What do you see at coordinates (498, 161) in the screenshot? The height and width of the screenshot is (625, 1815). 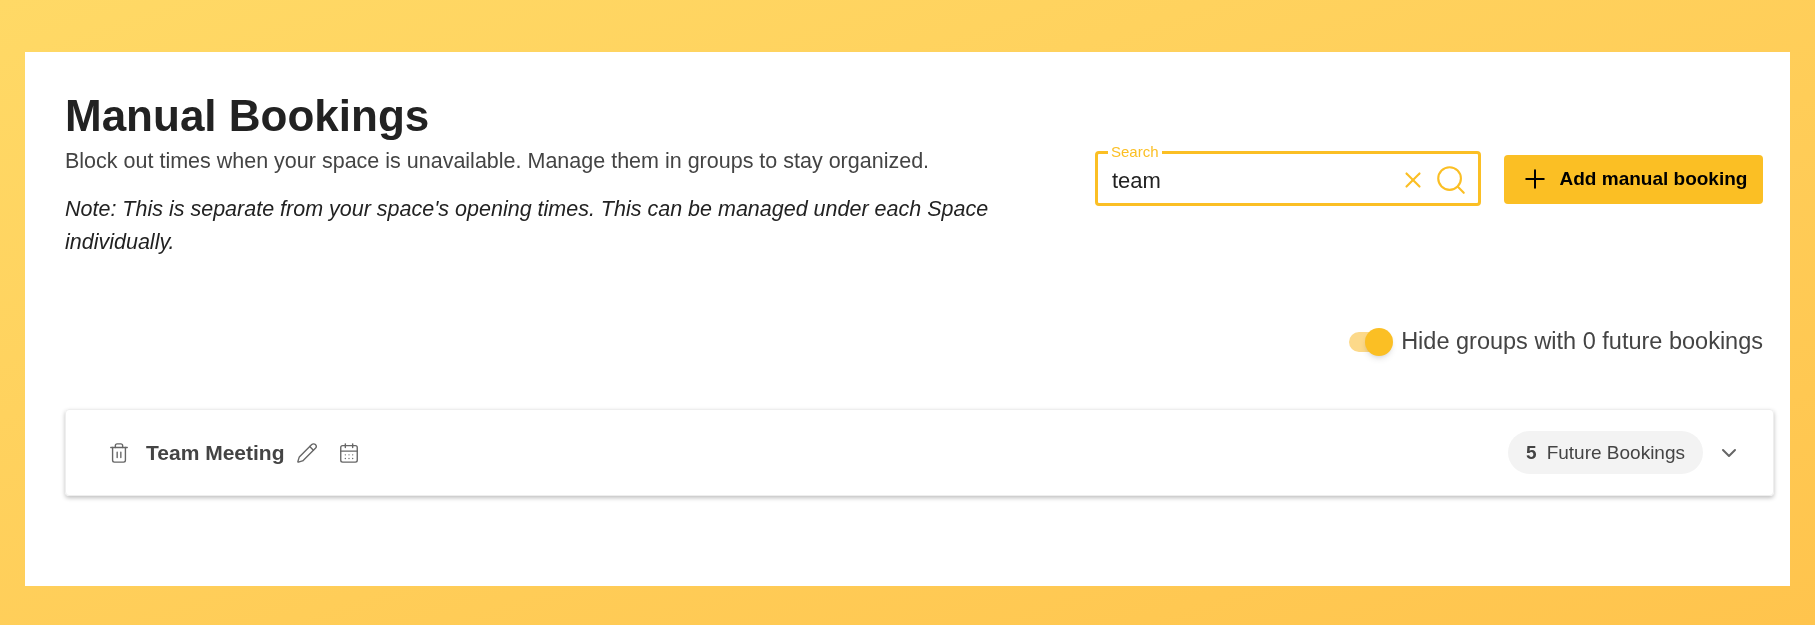 I see `page-description: Block out times when your space is unavailable. Manage them in groups to stay organized.` at bounding box center [498, 161].